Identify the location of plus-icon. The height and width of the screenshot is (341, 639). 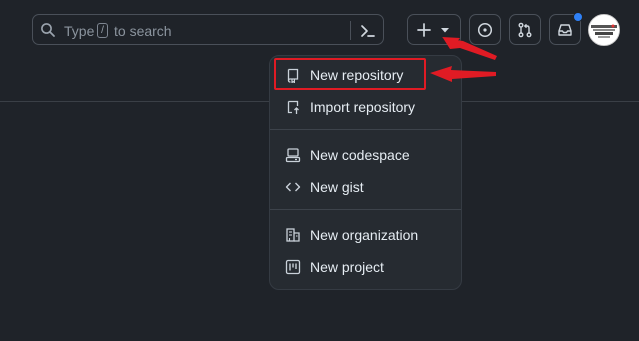
(424, 30).